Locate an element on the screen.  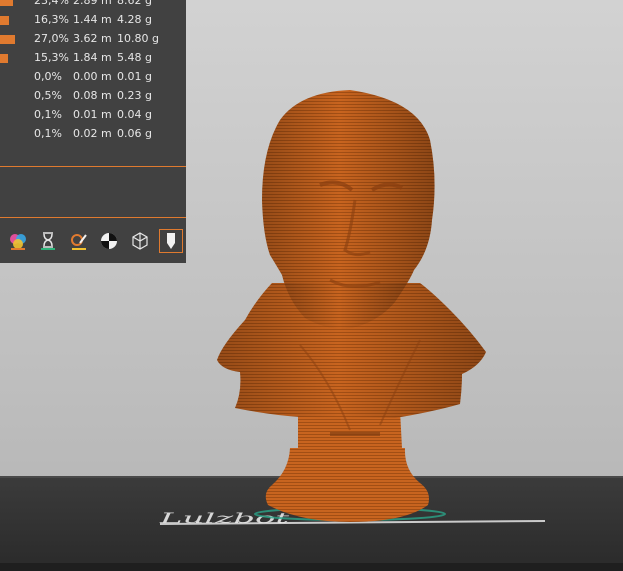
usage-weight: 10.80 g is located at coordinates (138, 38).